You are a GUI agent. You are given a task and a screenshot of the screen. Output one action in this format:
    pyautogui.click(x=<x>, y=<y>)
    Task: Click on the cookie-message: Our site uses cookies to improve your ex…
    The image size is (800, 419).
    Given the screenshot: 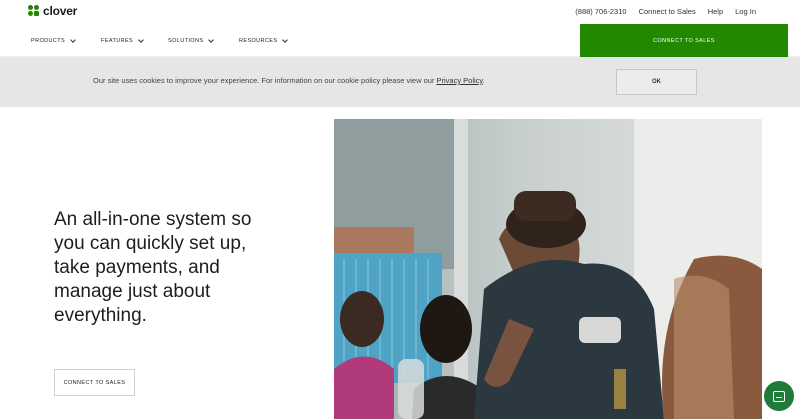 What is the action you would take?
    pyautogui.click(x=289, y=80)
    